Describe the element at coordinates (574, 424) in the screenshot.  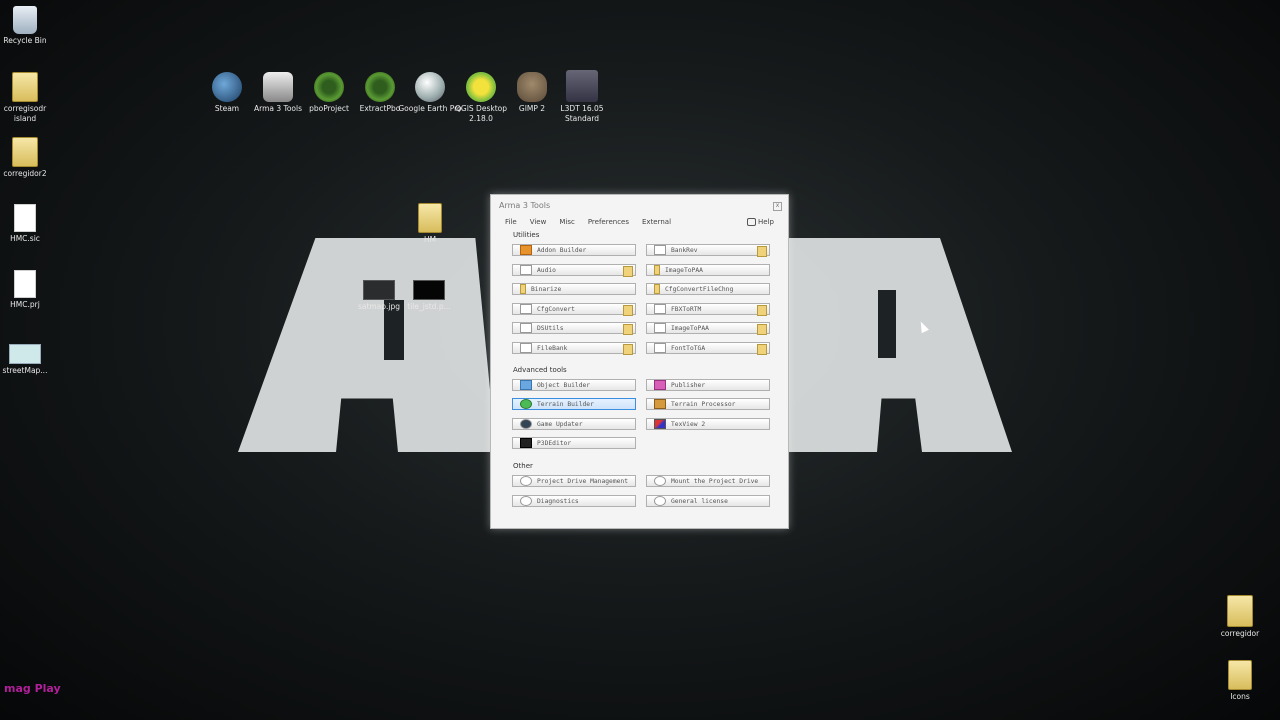
I see `tool-game-updater: Game Updater` at that location.